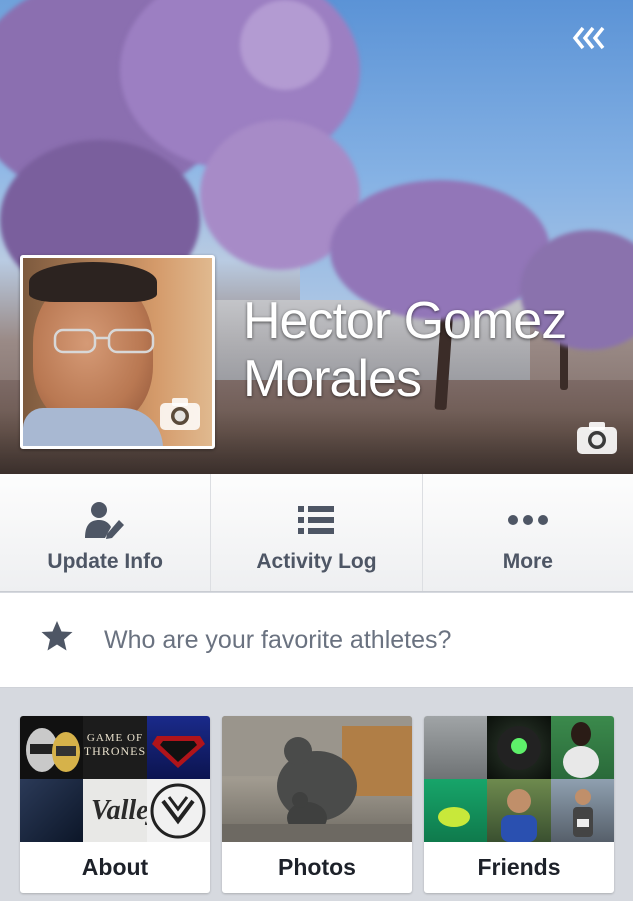  Describe the element at coordinates (527, 561) in the screenshot. I see `more-label: More` at that location.